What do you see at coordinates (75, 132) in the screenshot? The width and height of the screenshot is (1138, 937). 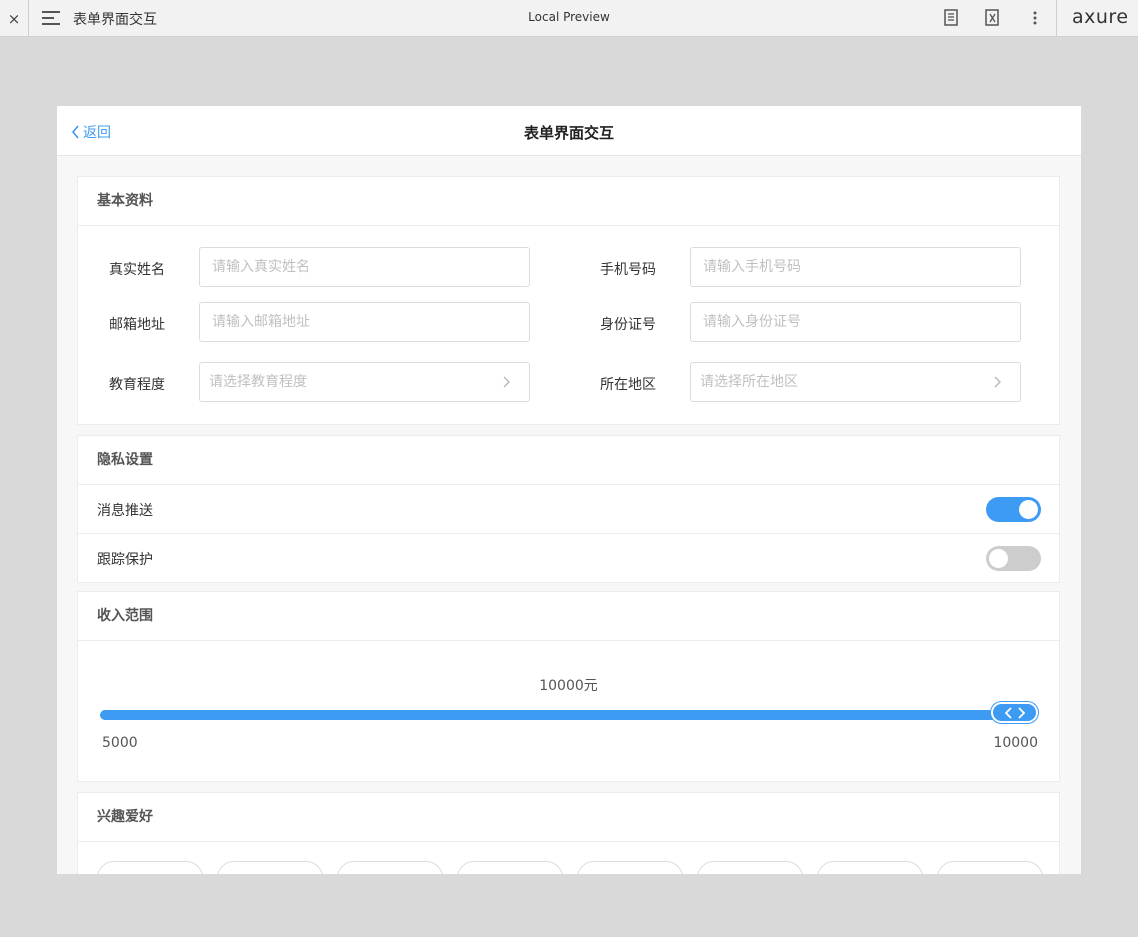 I see `chevron-left-icon` at bounding box center [75, 132].